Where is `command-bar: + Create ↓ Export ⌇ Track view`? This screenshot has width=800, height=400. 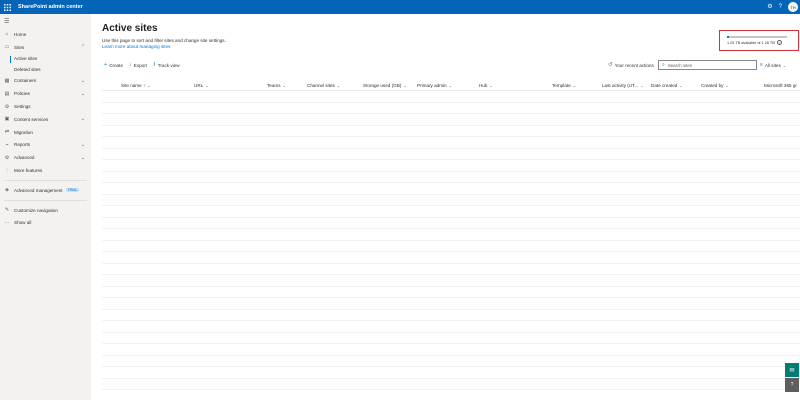 command-bar: + Create ↓ Export ⌇ Track view is located at coordinates (142, 65).